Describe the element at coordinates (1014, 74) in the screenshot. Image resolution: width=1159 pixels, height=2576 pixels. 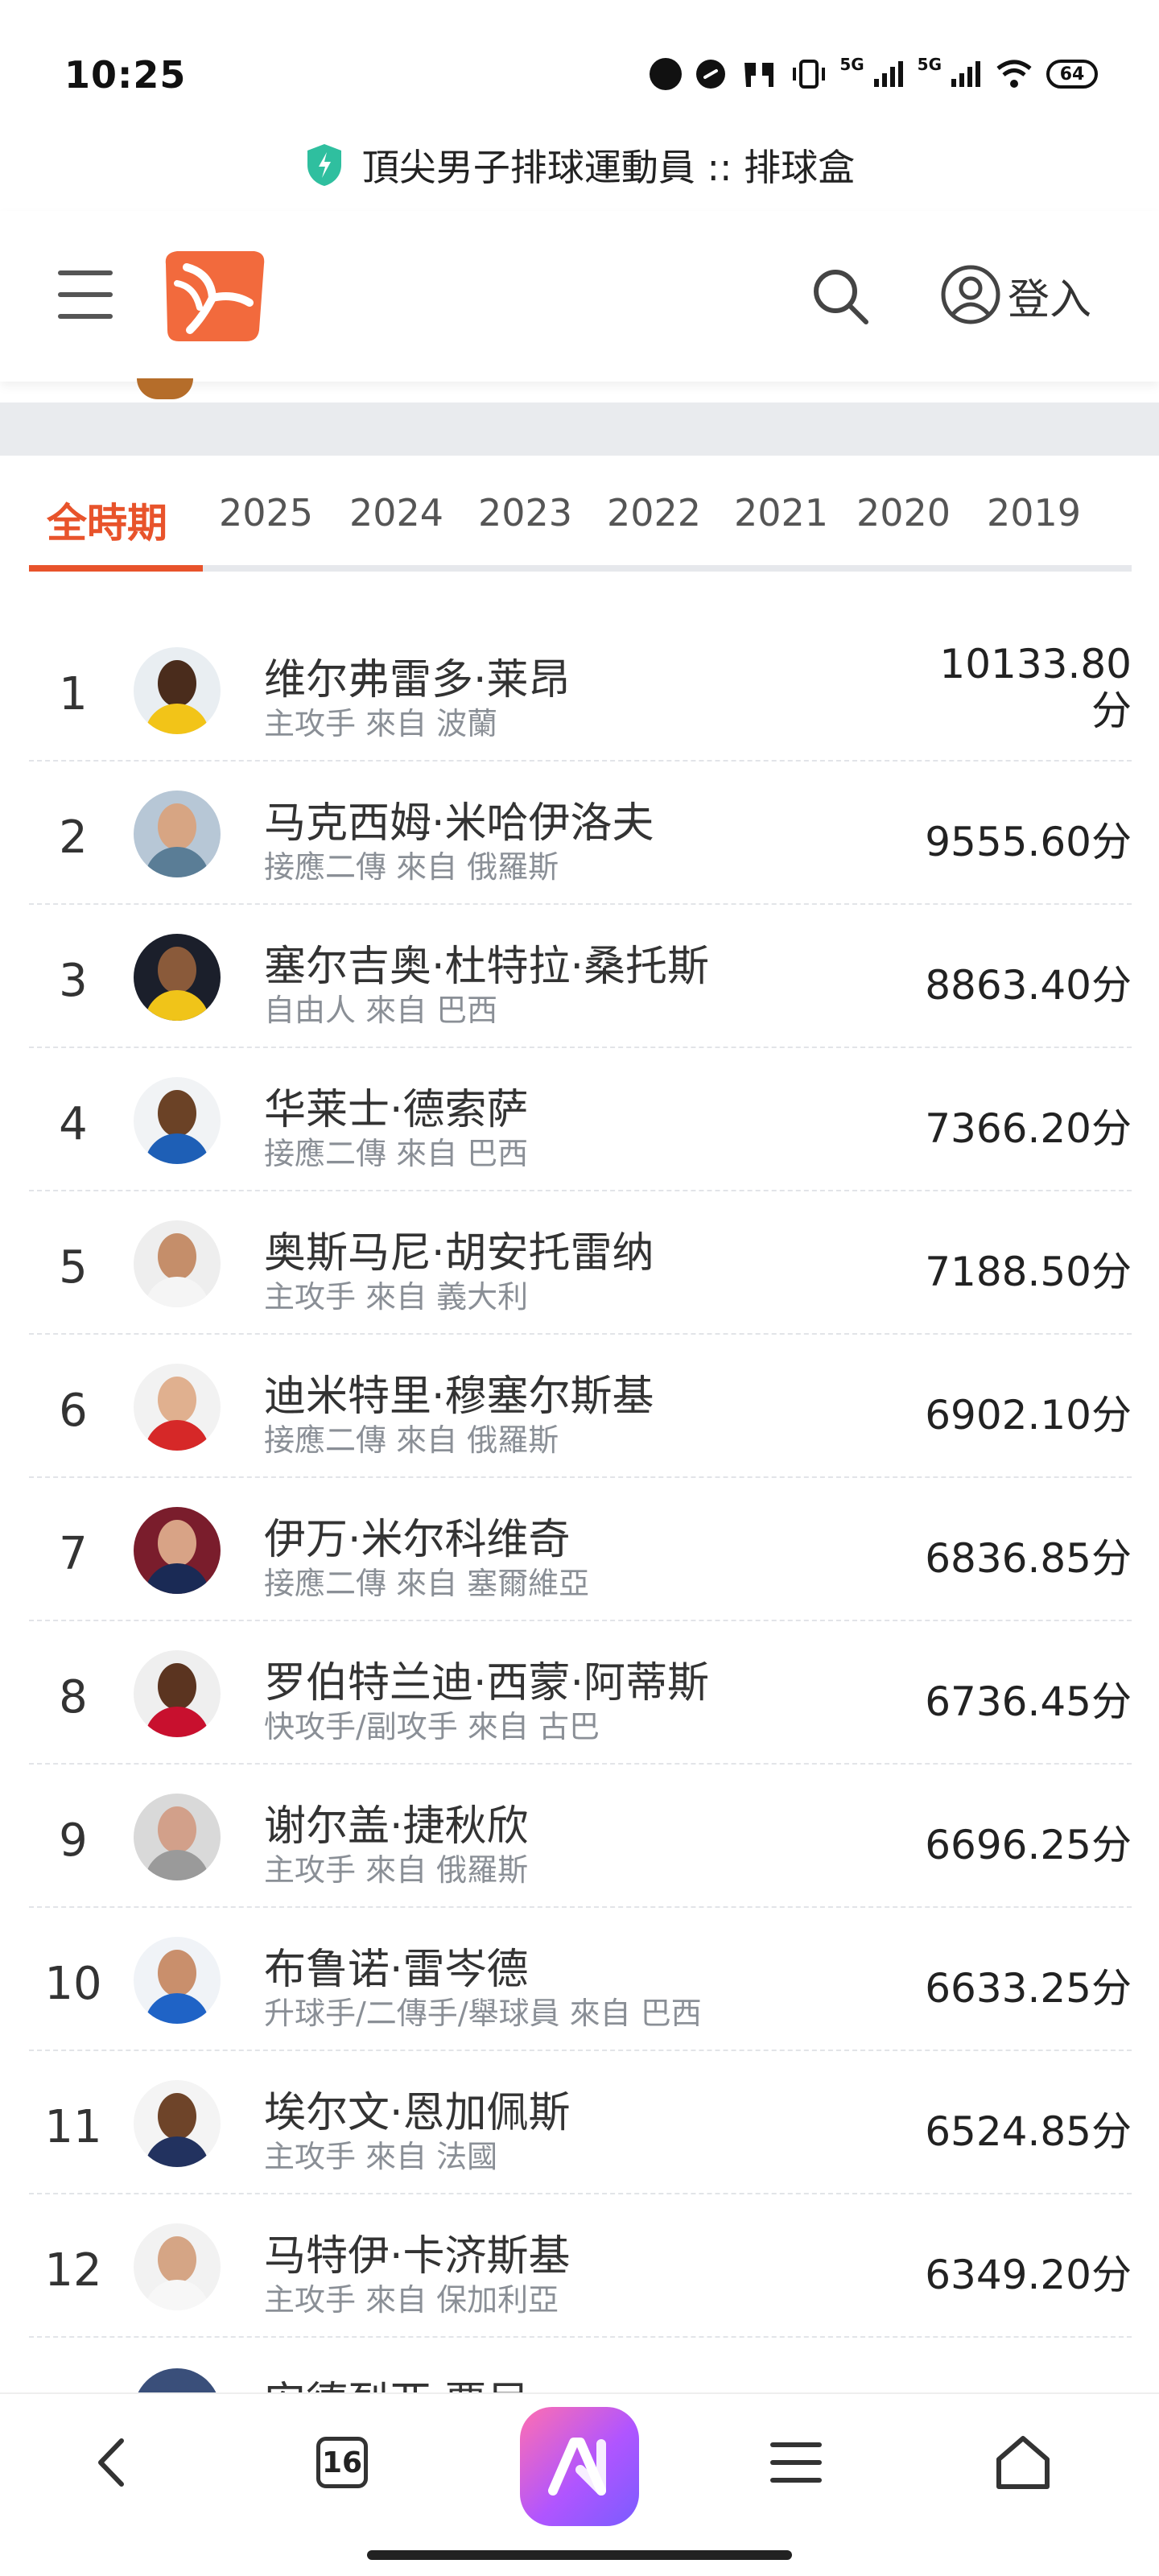
I see `wifi-icon` at that location.